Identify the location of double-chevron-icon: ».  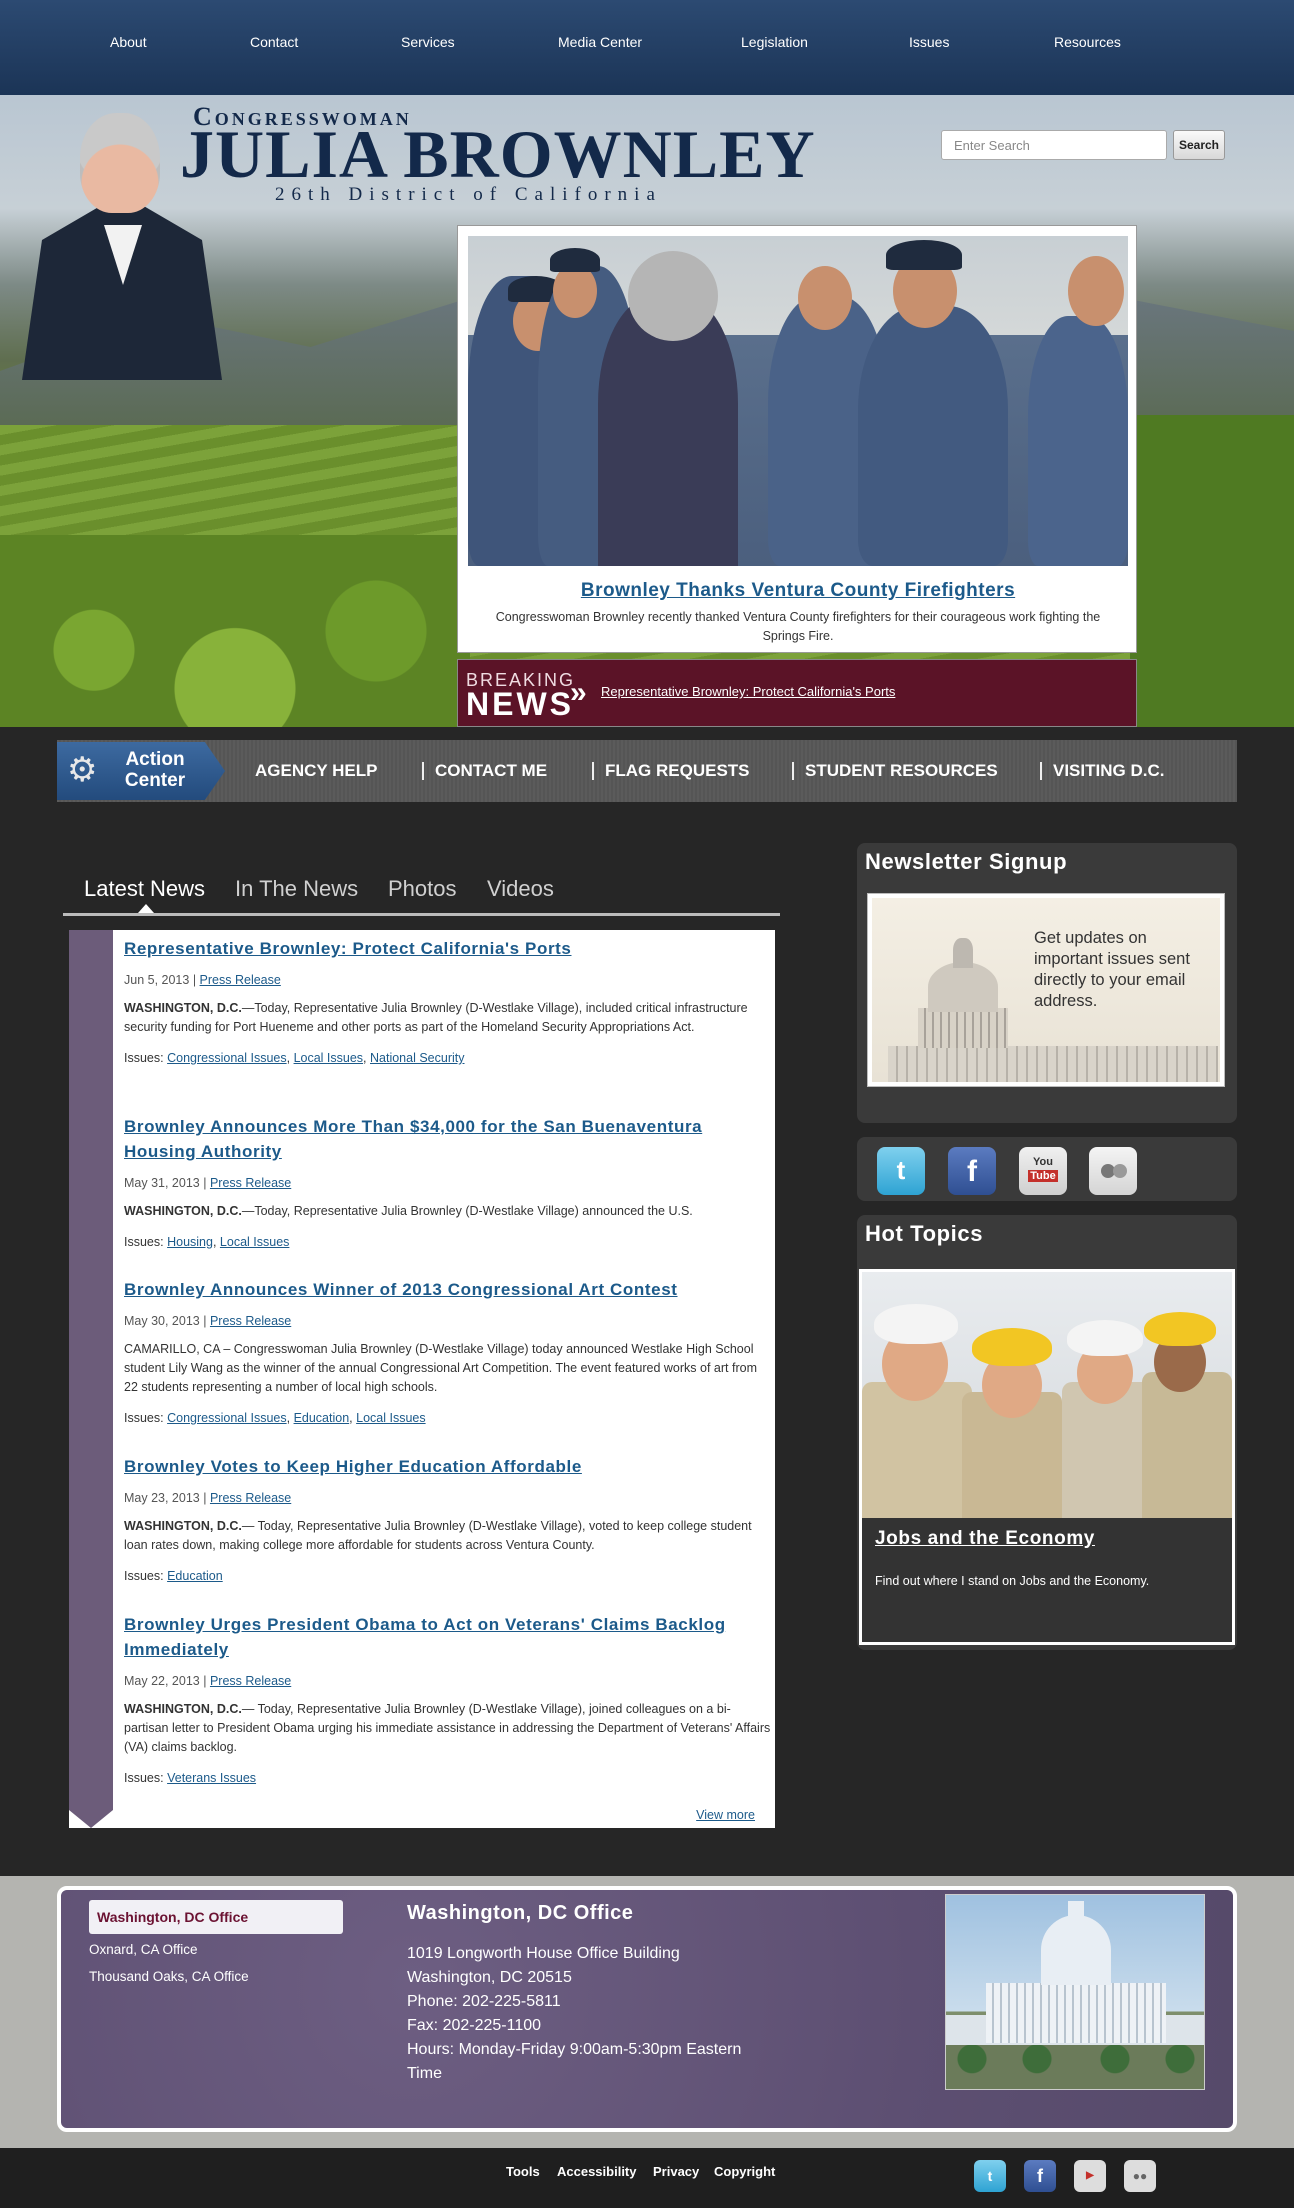
(578, 692).